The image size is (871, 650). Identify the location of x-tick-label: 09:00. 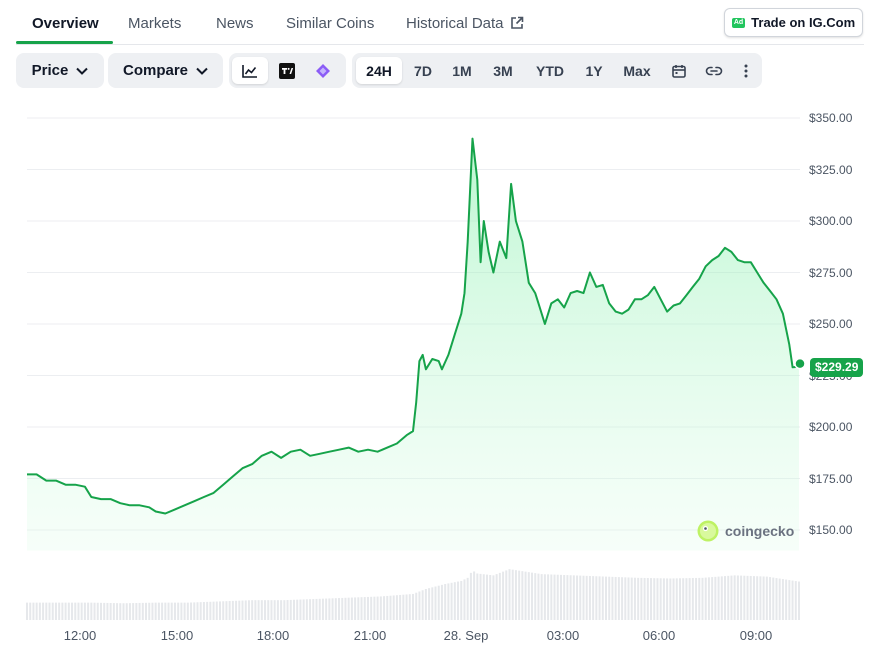
(756, 635).